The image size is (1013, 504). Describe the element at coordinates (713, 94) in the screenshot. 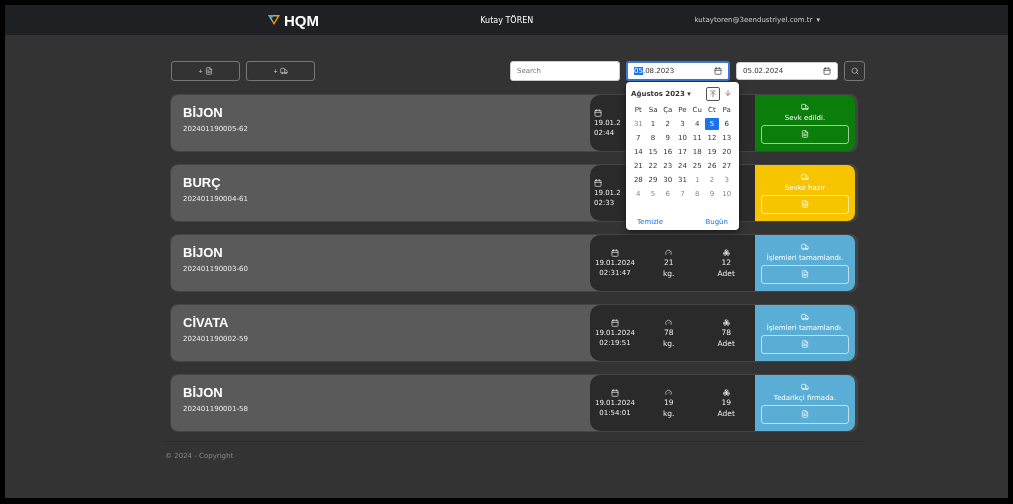

I see `arrow-up-icon` at that location.